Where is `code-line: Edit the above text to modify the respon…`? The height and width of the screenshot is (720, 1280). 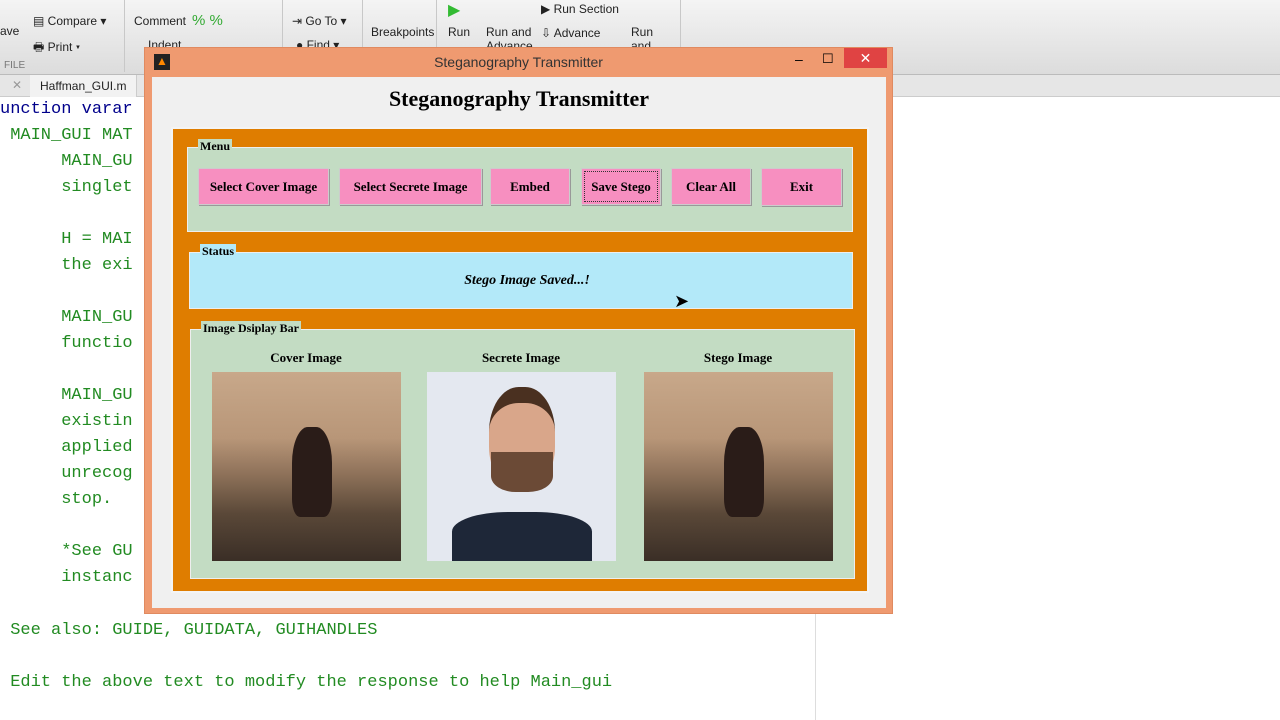 code-line: Edit the above text to modify the respon… is located at coordinates (306, 682).